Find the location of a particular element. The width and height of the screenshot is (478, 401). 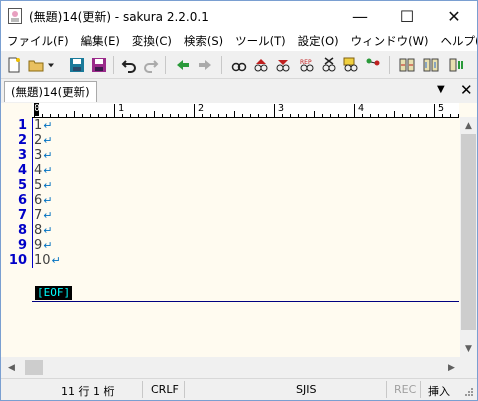

horizontal-scroll-thumb is located at coordinates (34, 367).